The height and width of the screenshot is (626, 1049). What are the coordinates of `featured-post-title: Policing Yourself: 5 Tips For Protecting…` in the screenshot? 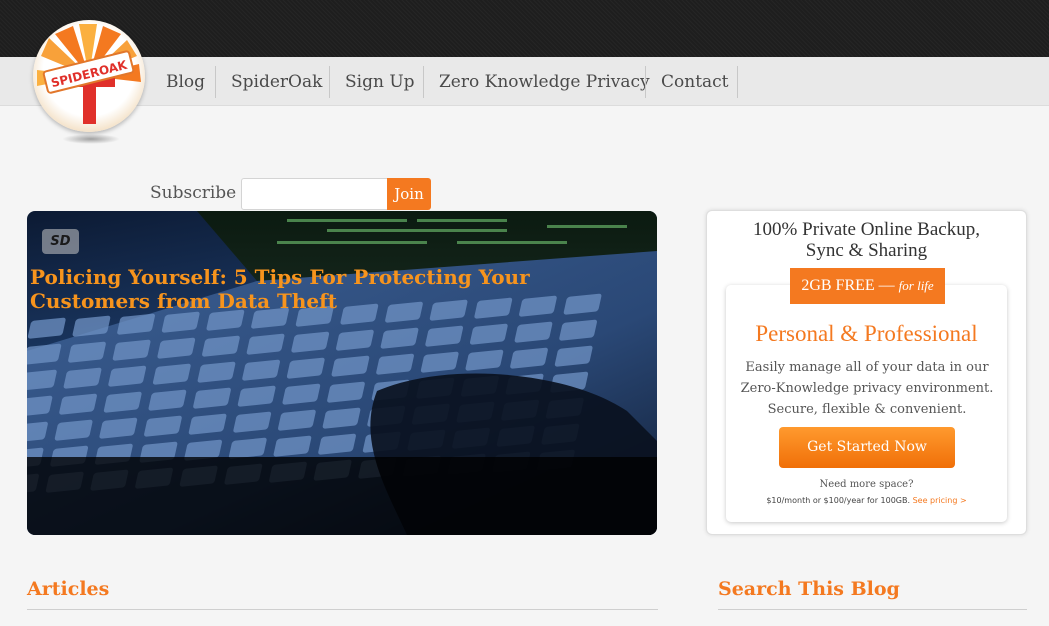 It's located at (320, 289).